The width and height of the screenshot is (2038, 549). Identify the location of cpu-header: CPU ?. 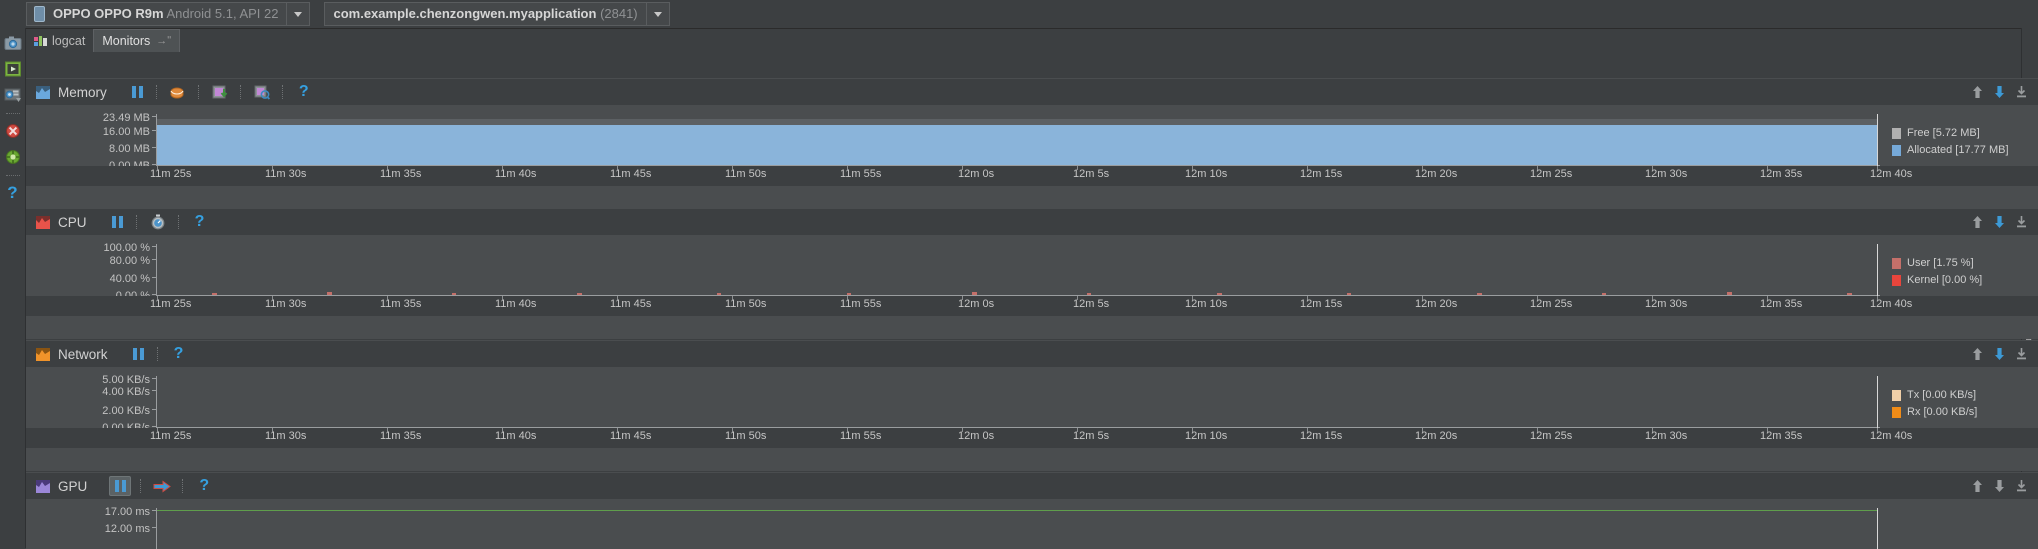
(1032, 221).